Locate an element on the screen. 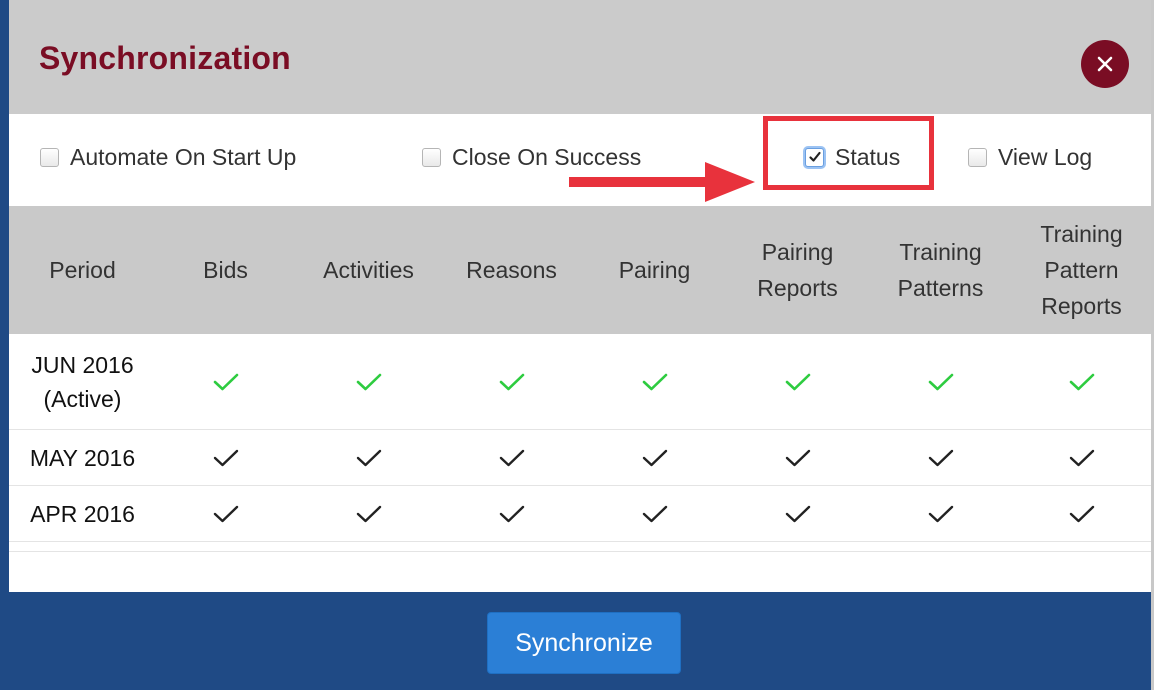  column-header-bids: Bids is located at coordinates (225, 270).